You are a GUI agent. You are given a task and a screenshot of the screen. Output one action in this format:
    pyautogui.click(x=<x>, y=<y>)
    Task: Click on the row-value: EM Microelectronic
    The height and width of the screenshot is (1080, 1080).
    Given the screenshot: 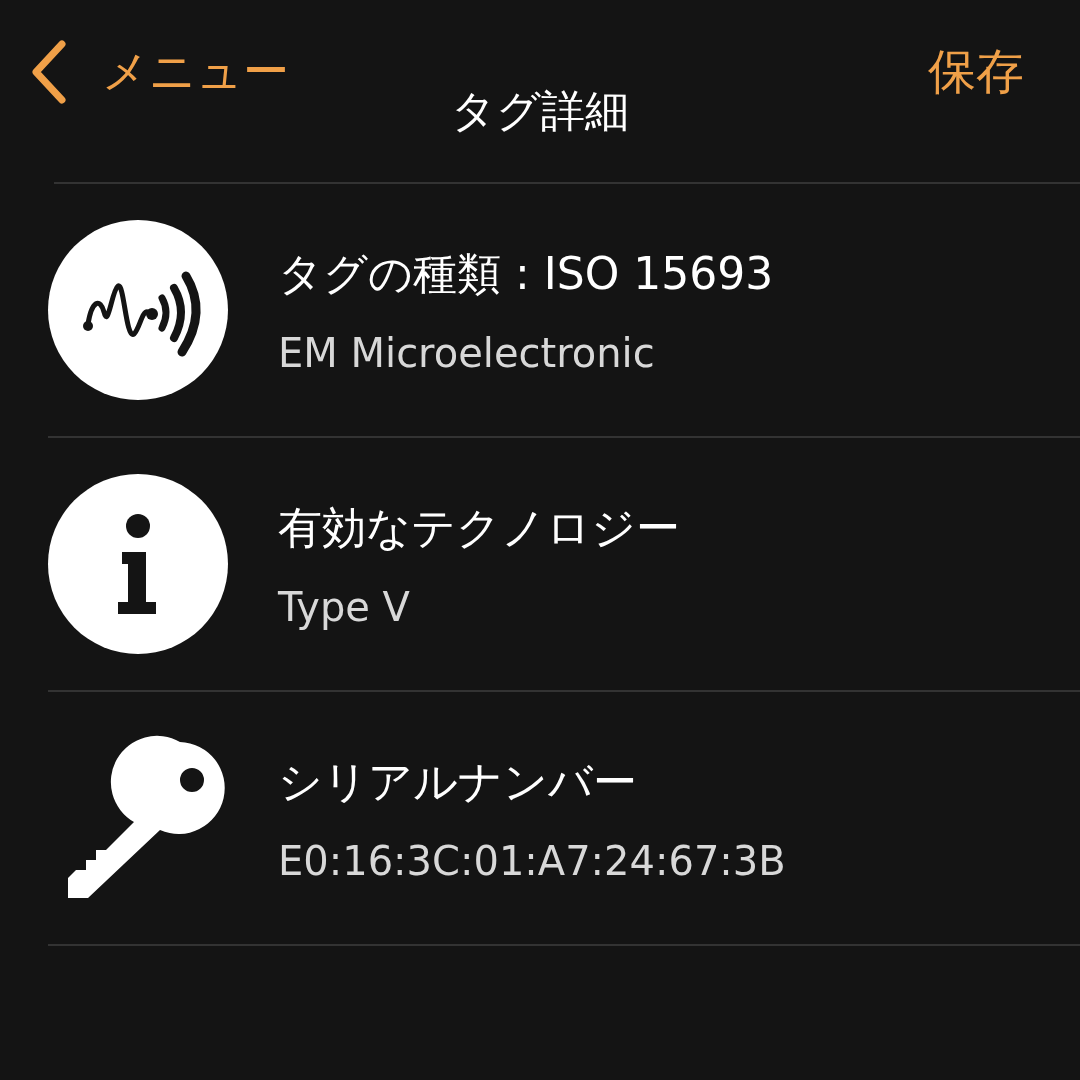 What is the action you would take?
    pyautogui.click(x=467, y=352)
    